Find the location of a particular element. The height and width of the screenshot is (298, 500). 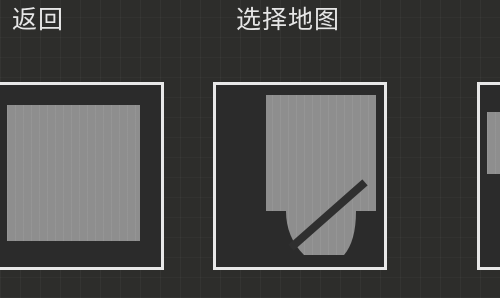

map-room-shape is located at coordinates (321, 175).